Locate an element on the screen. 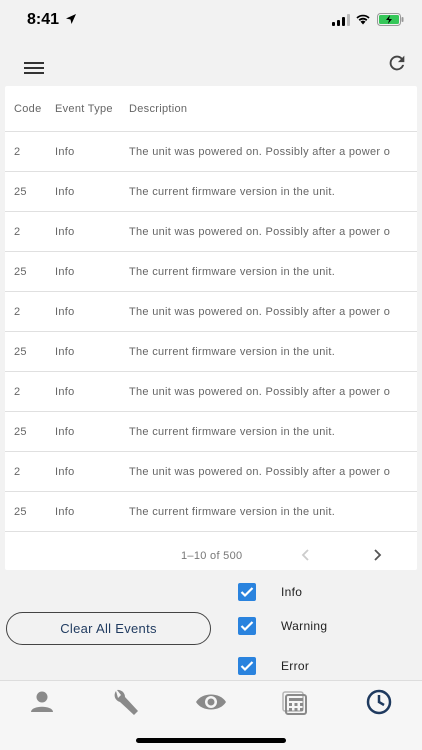  table-header: Code Event Type Description is located at coordinates (211, 109).